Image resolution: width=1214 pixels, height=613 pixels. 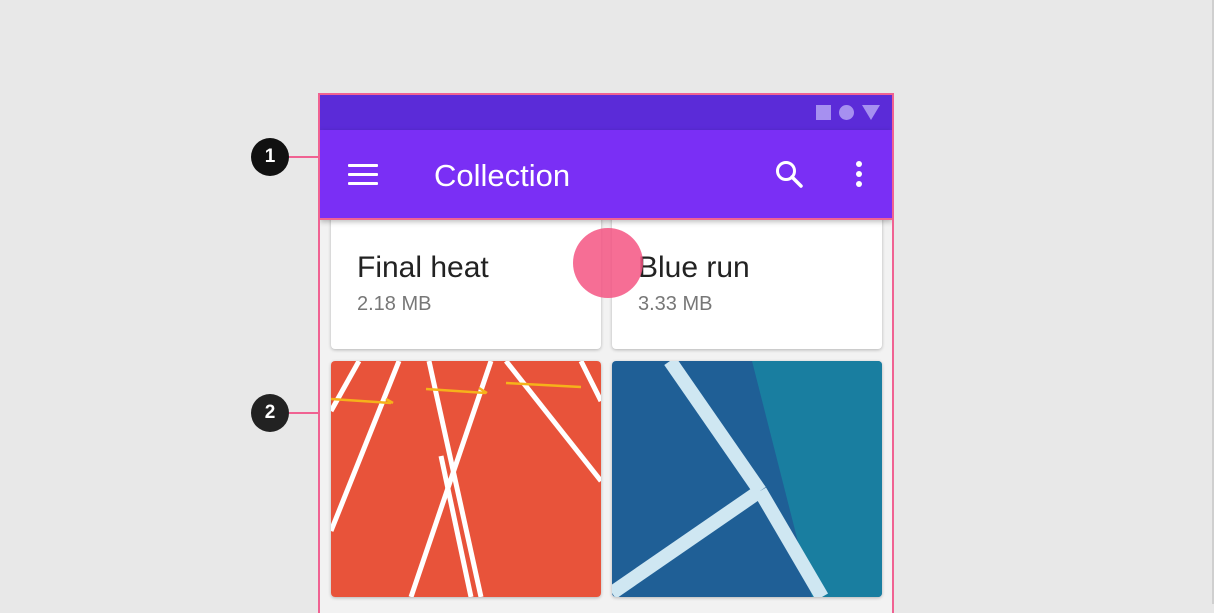 I want to click on track-photo, so click(x=466, y=479).